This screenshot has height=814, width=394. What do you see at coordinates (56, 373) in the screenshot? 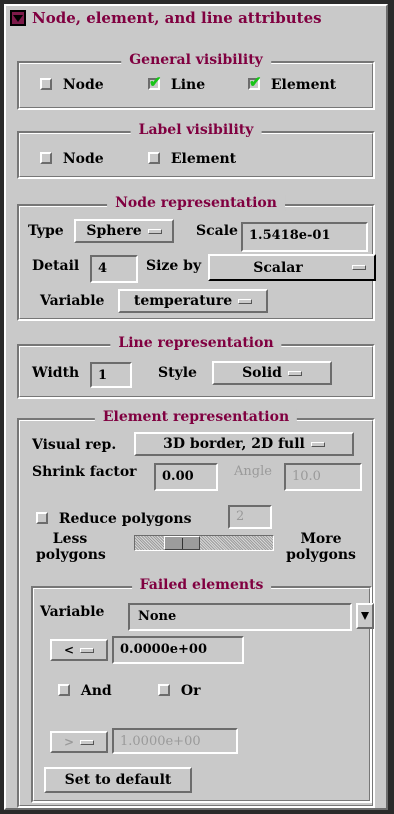
I see `width-label: Width` at bounding box center [56, 373].